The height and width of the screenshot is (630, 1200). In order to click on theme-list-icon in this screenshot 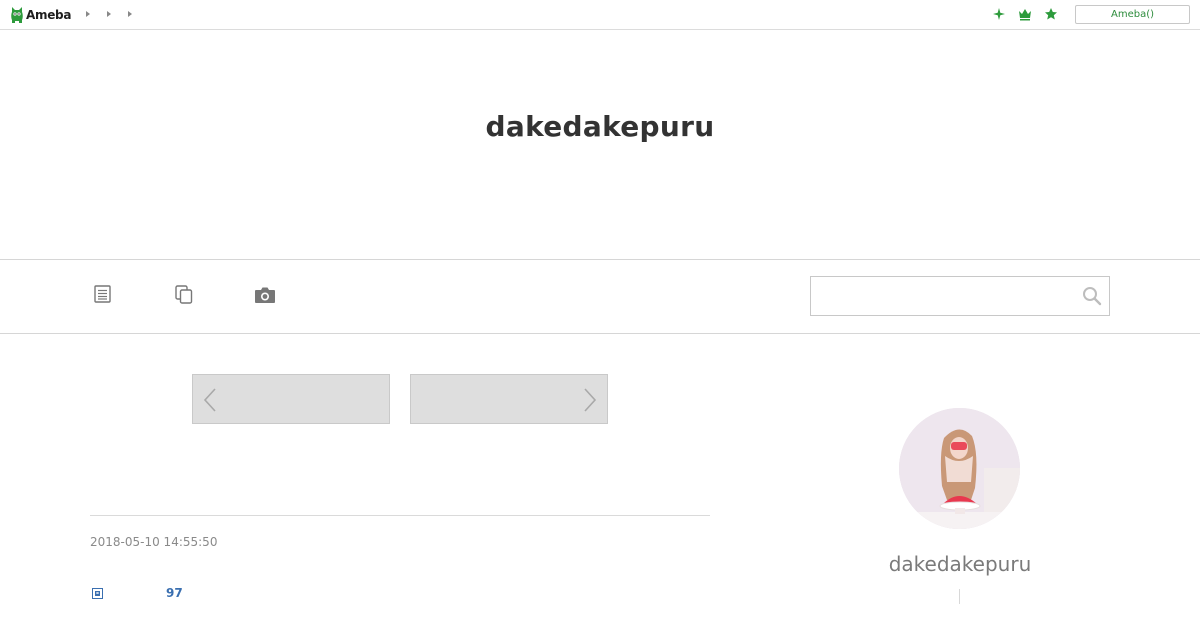, I will do `click(184, 294)`.